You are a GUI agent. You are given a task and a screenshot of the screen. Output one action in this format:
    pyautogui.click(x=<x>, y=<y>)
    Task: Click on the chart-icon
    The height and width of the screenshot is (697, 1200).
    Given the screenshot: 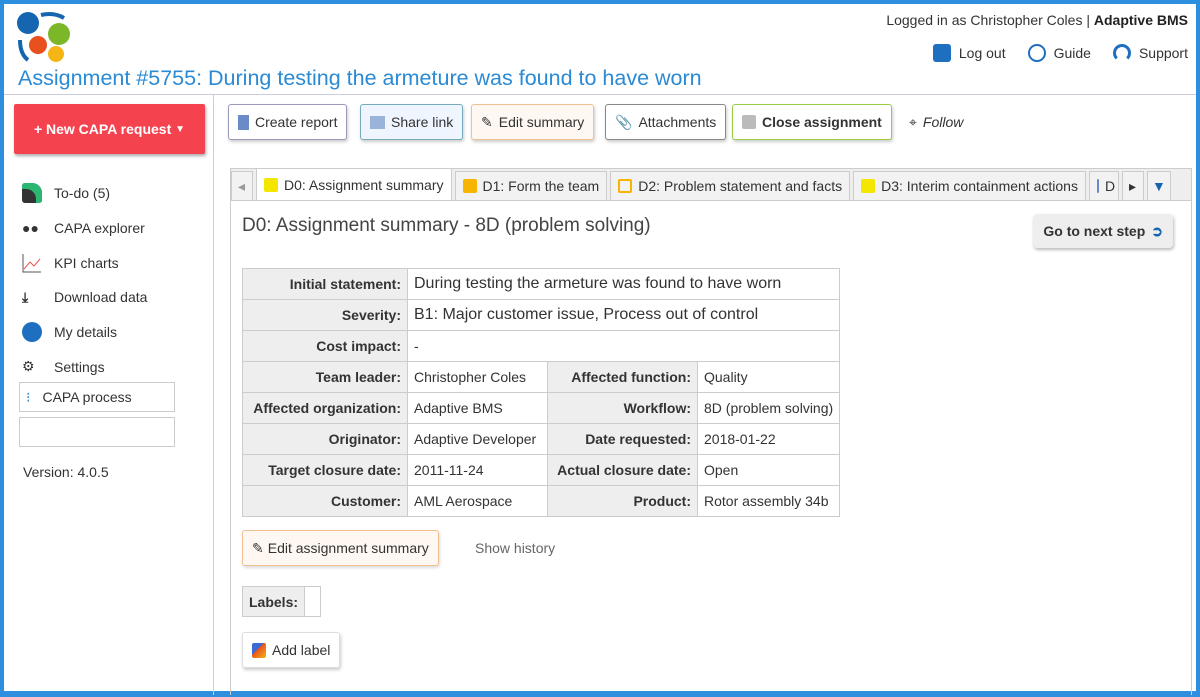 What is the action you would take?
    pyautogui.click(x=31, y=263)
    